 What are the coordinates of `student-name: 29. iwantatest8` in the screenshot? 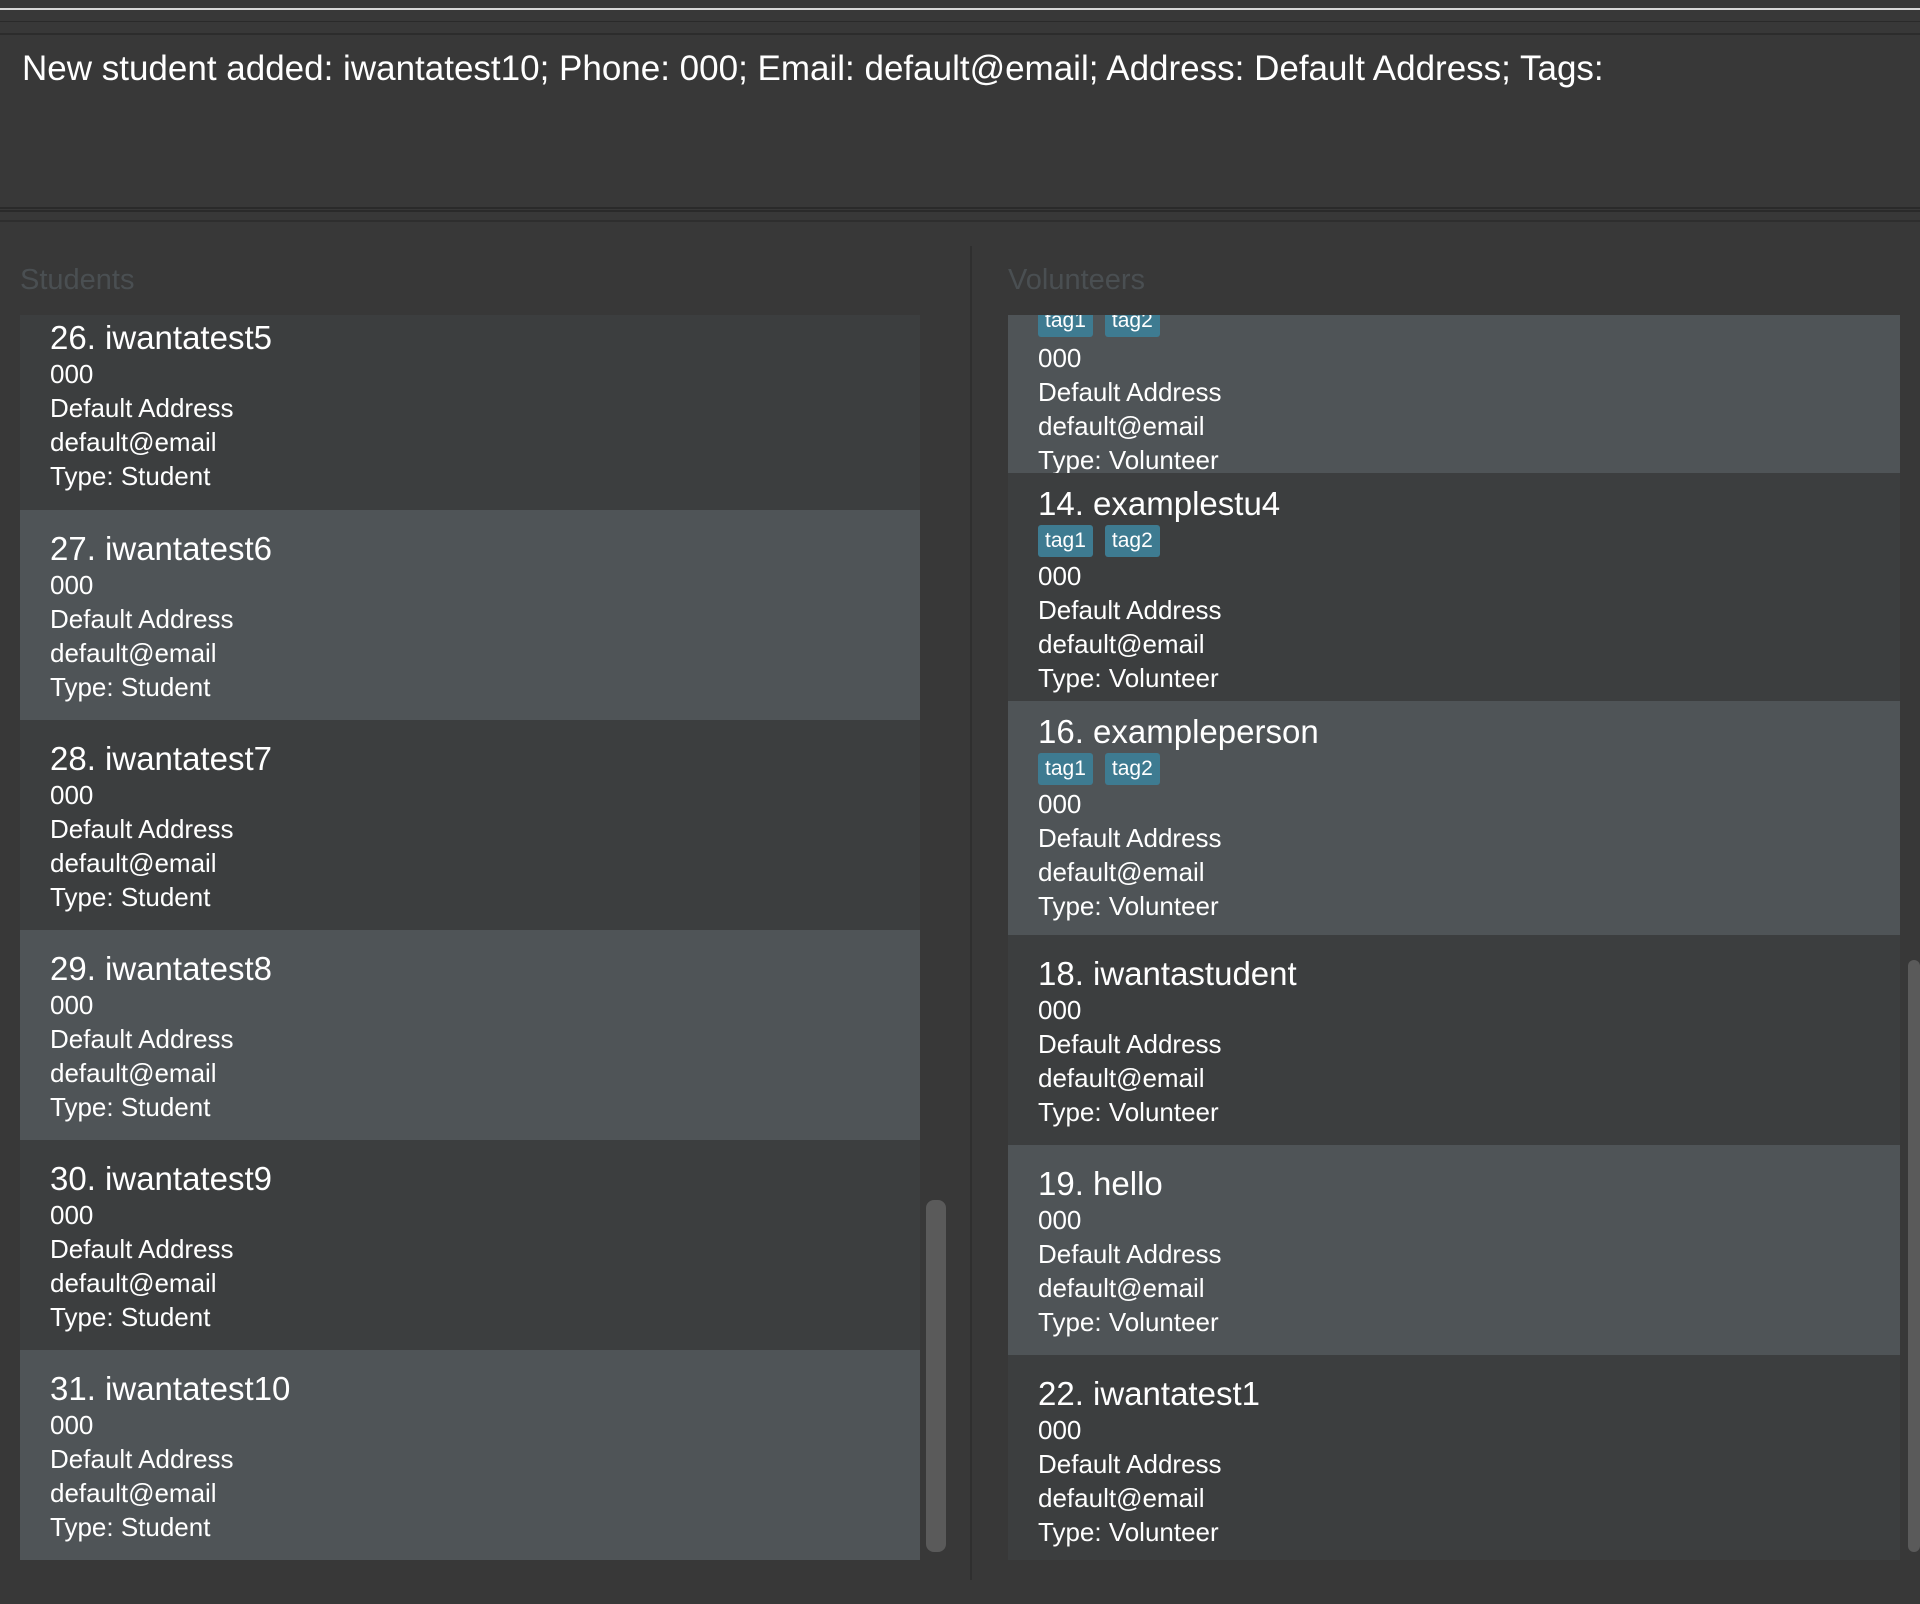 It's located at (161, 968).